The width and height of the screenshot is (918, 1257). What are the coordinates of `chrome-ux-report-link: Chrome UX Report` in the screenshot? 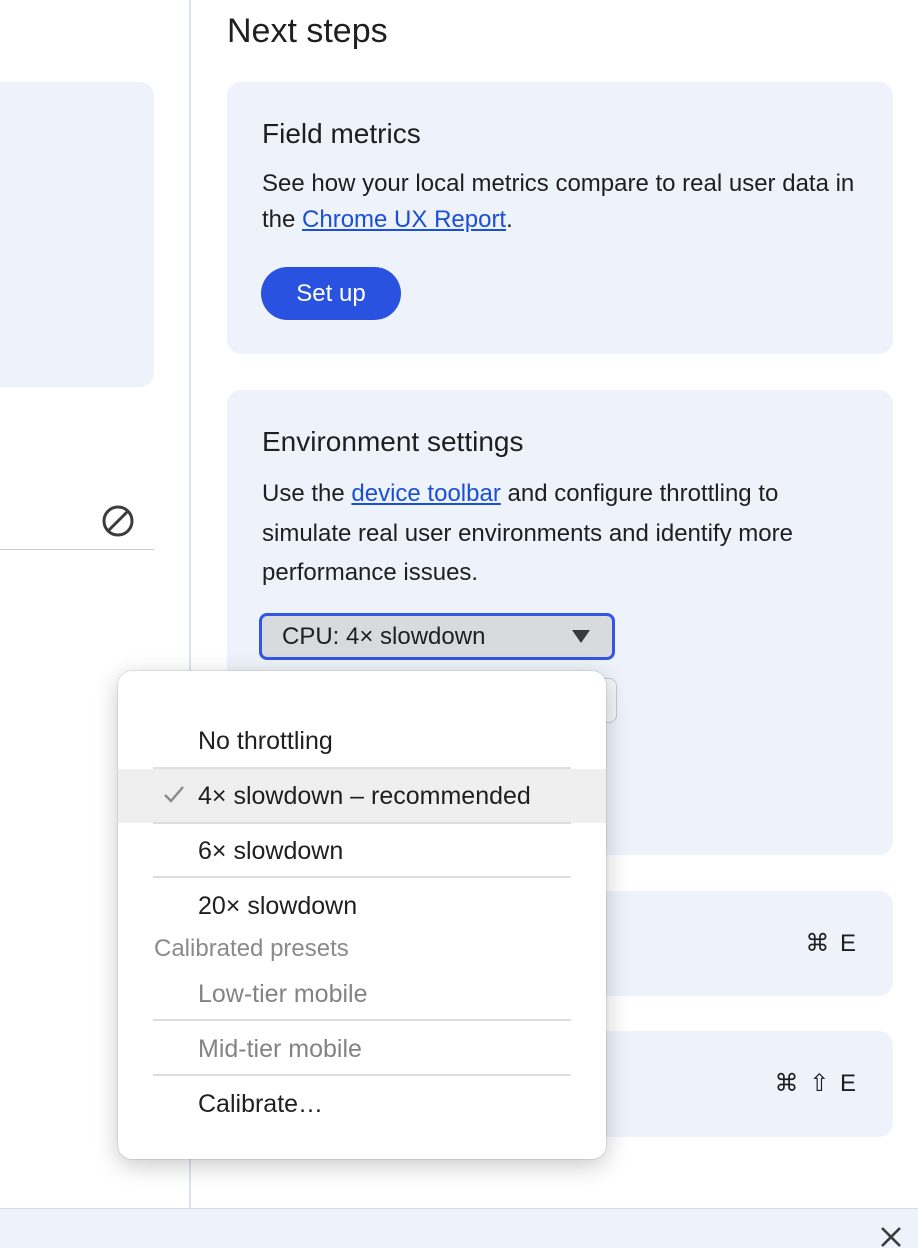 It's located at (404, 219).